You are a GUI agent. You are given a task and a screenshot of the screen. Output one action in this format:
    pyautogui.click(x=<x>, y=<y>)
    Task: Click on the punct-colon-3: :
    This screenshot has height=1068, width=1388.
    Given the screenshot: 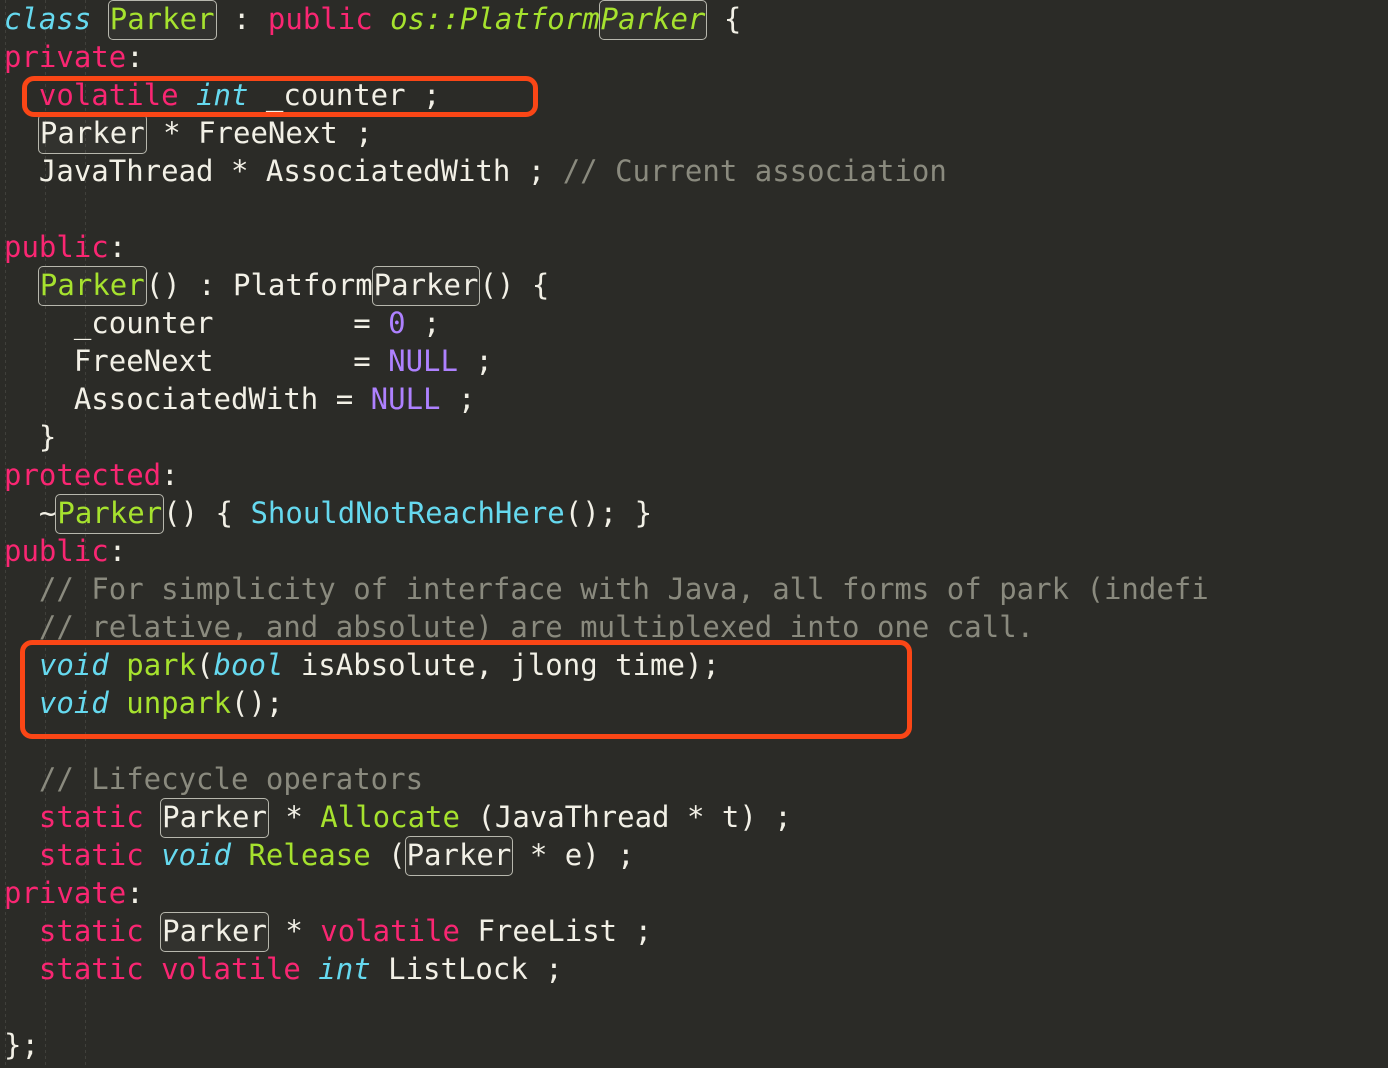 What is the action you would take?
    pyautogui.click(x=117, y=247)
    